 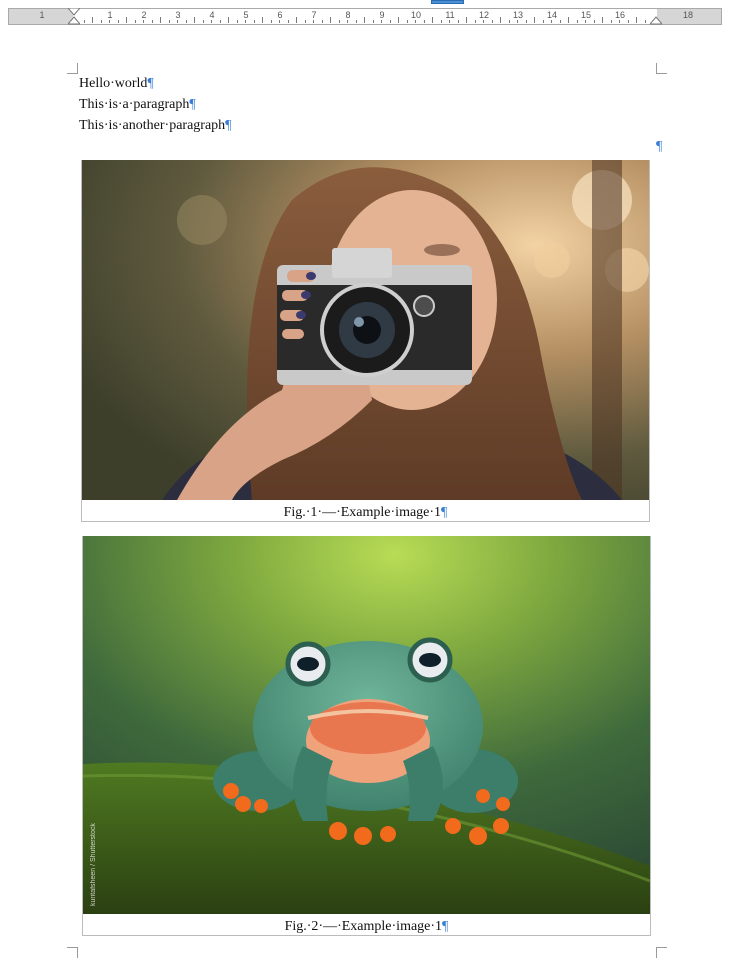 I want to click on ruler-number: 2, so click(x=144, y=15).